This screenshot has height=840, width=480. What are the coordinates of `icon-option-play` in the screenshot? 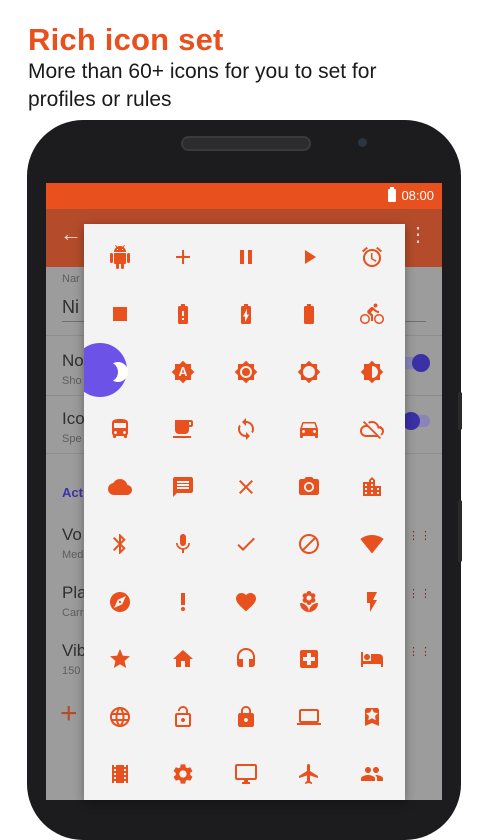 It's located at (308, 257).